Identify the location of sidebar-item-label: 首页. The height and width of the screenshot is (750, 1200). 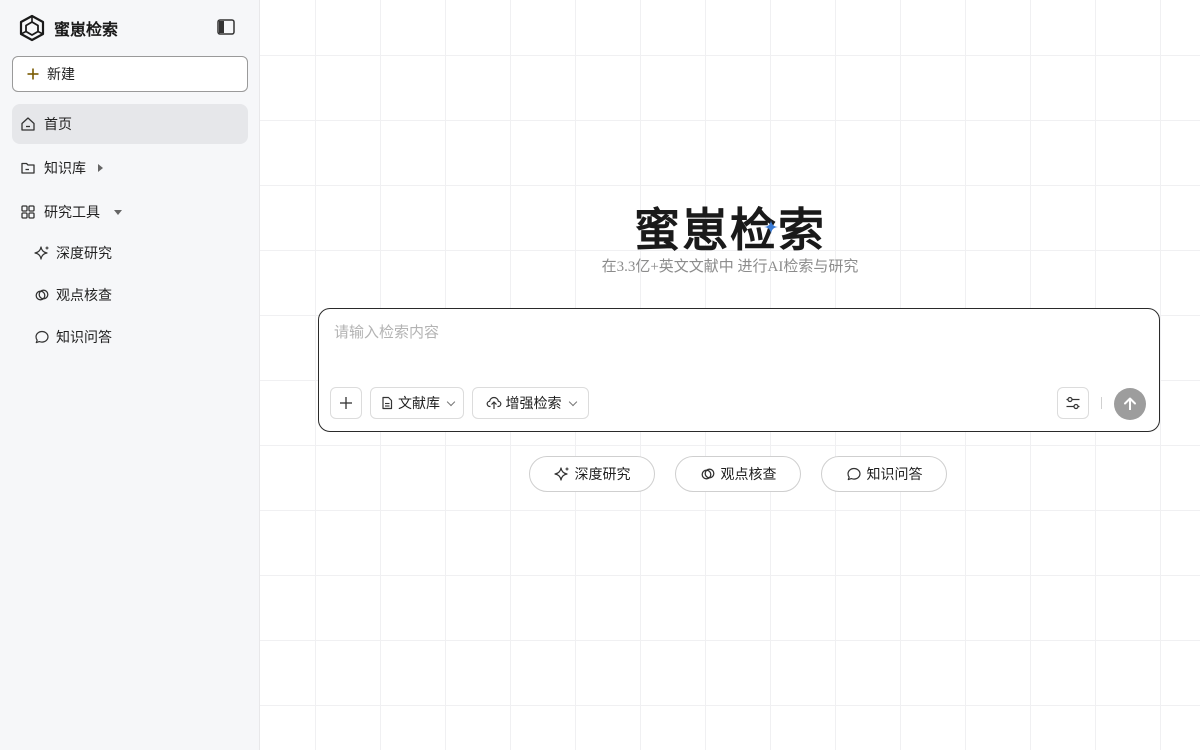
(58, 125).